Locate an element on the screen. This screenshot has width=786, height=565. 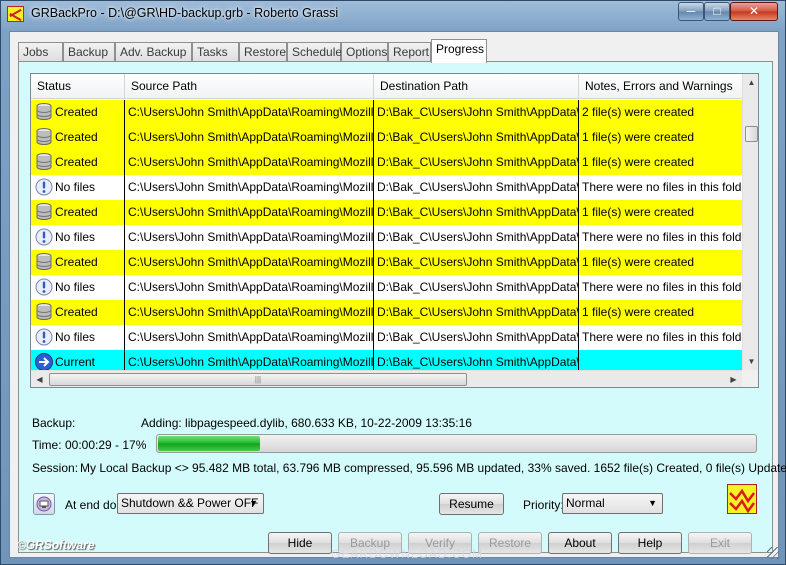
vertical-scroll-thumb is located at coordinates (751, 134).